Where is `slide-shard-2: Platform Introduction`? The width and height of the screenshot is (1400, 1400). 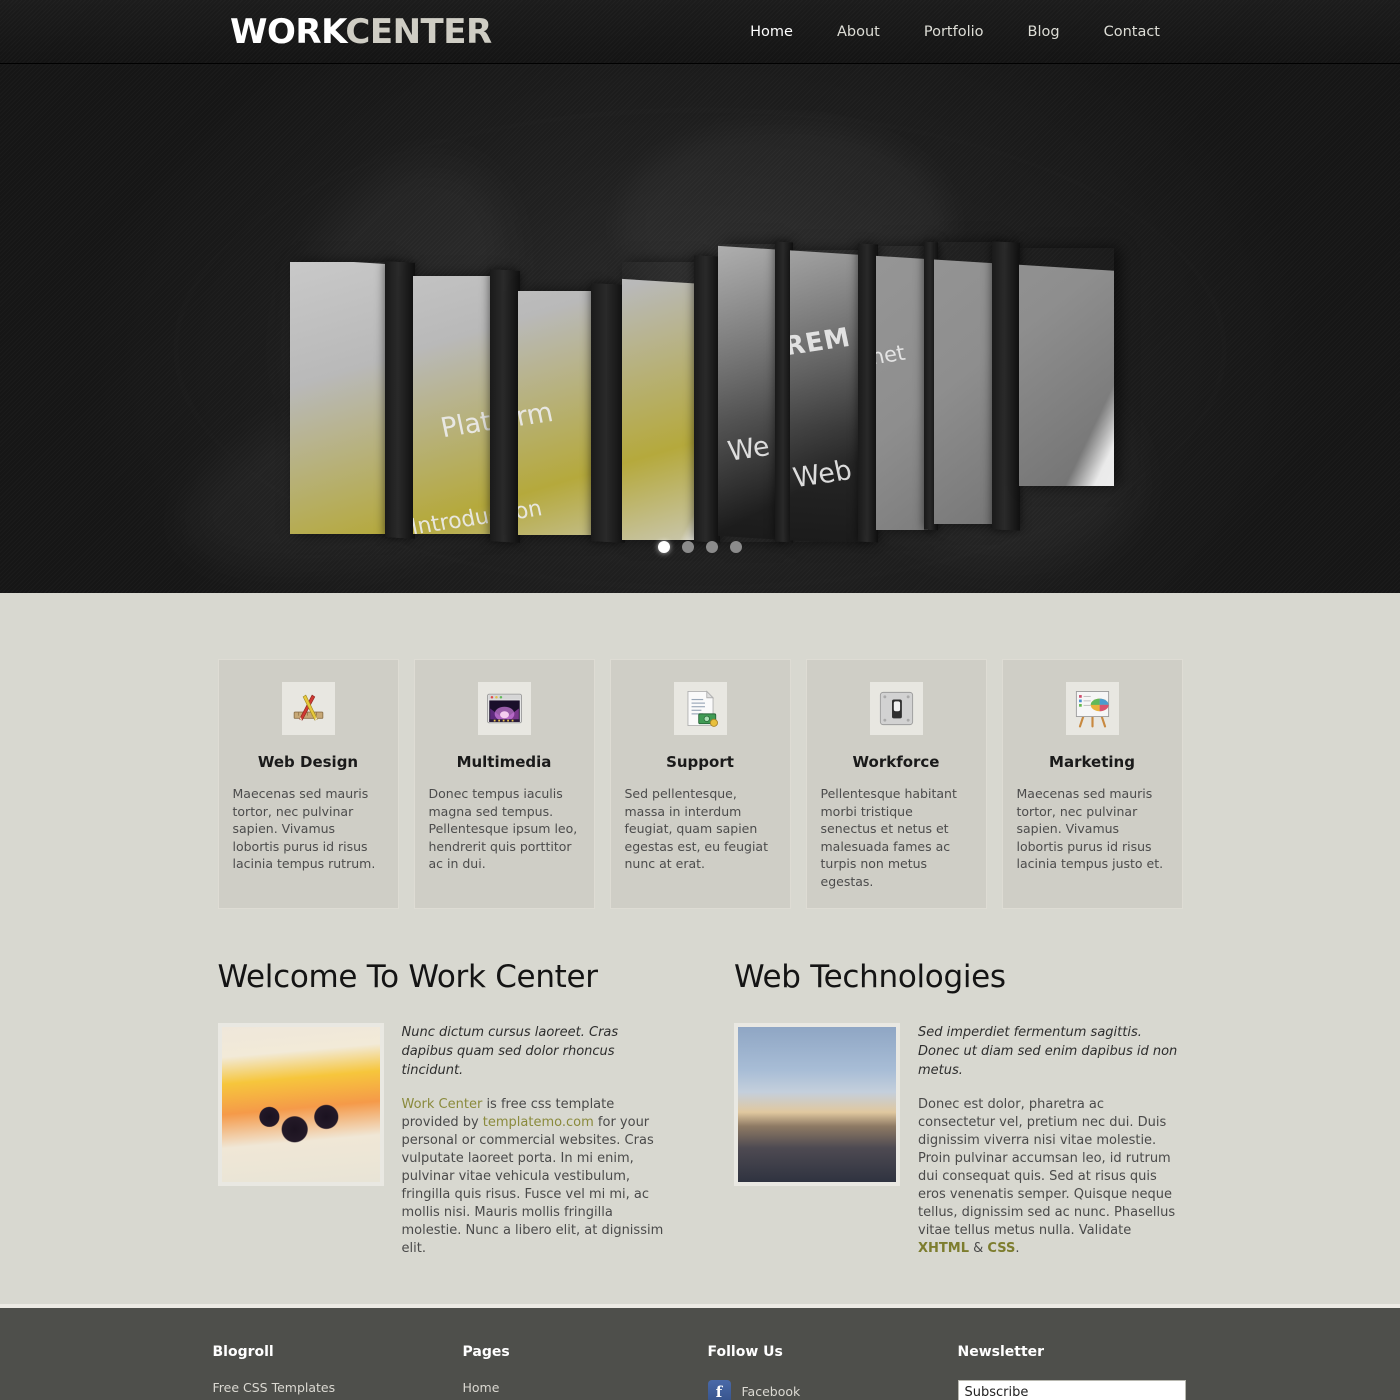
slide-shard-2: Platform Introduction is located at coordinates (454, 405).